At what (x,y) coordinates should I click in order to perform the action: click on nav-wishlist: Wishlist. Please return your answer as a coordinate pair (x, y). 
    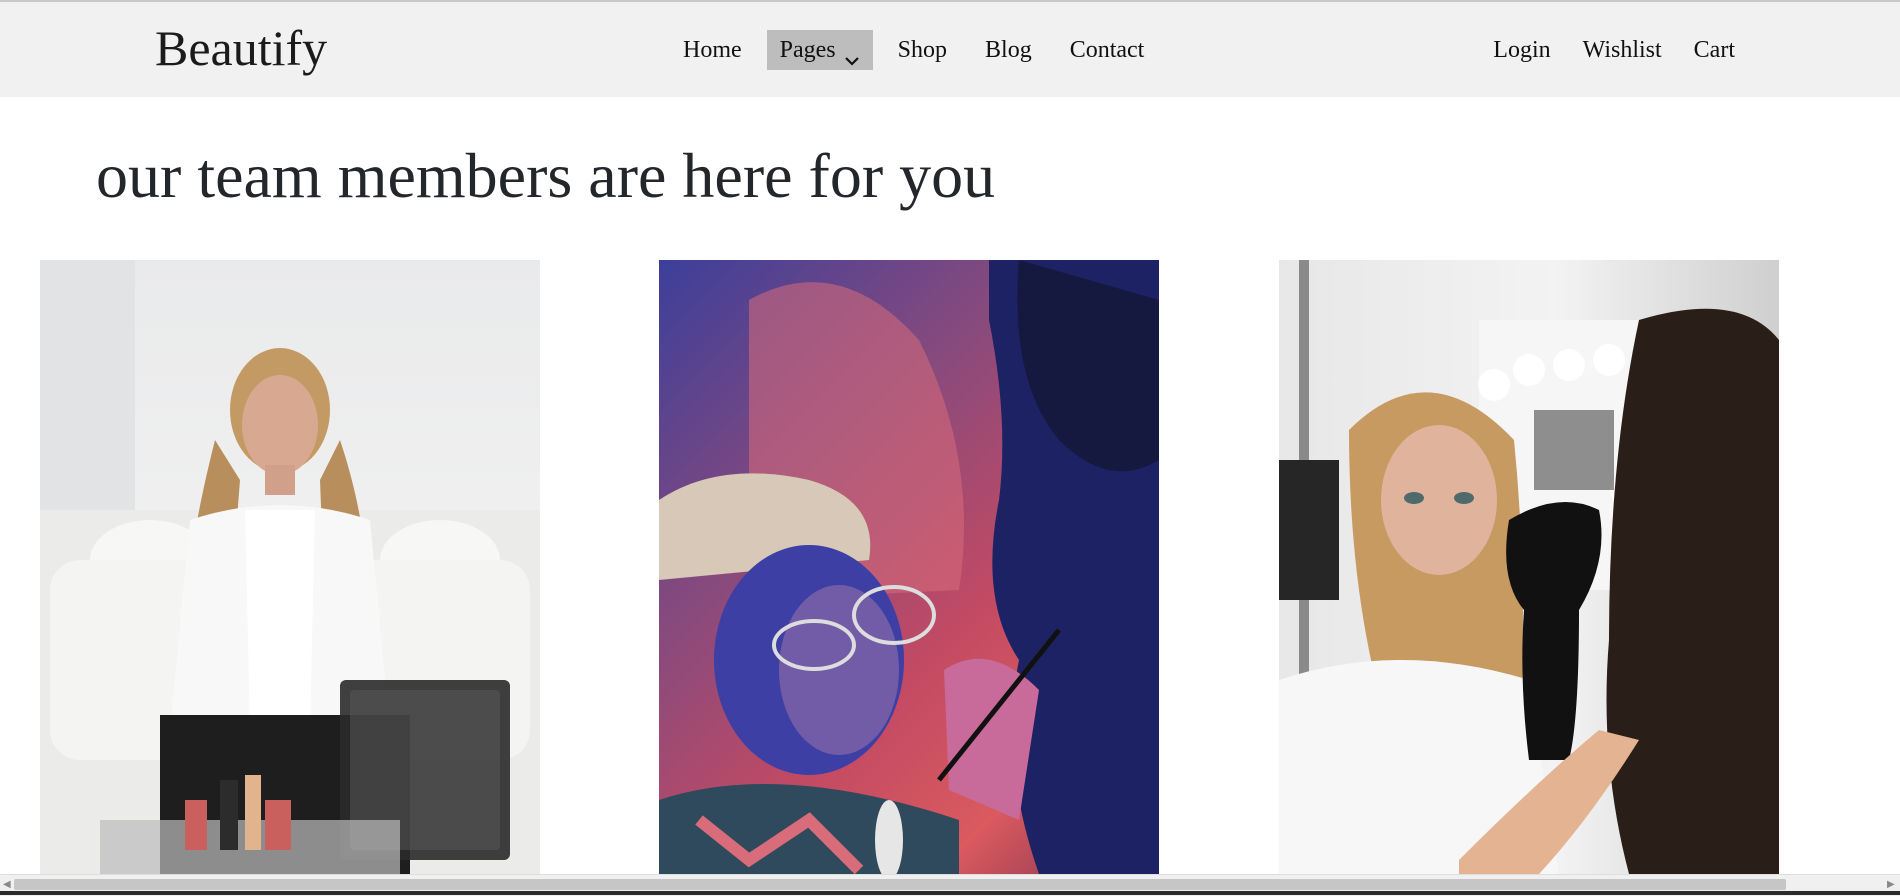
    Looking at the image, I should click on (1622, 50).